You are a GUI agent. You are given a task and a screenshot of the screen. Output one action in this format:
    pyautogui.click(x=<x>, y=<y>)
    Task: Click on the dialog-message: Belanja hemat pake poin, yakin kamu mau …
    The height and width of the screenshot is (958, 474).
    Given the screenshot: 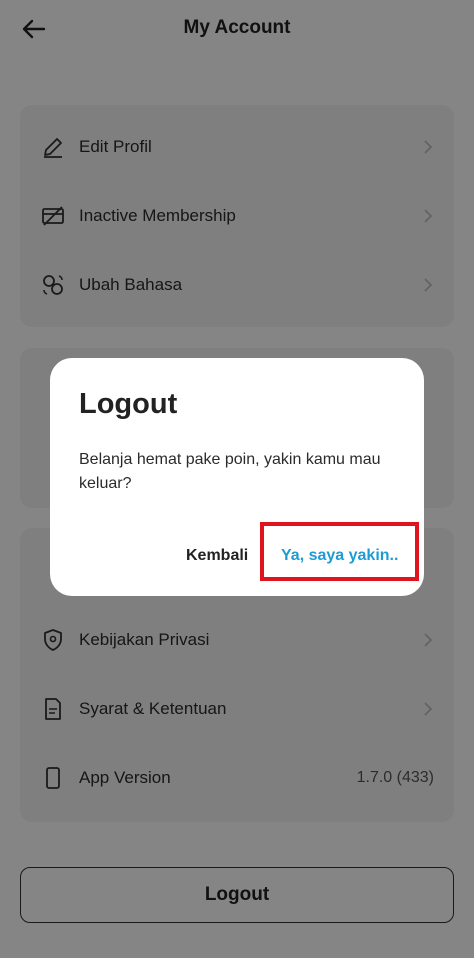 What is the action you would take?
    pyautogui.click(x=230, y=471)
    